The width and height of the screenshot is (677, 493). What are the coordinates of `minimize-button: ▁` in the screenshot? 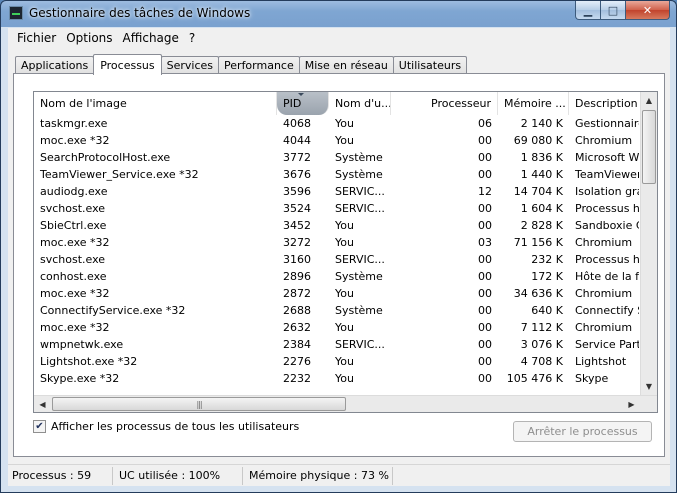 It's located at (588, 10).